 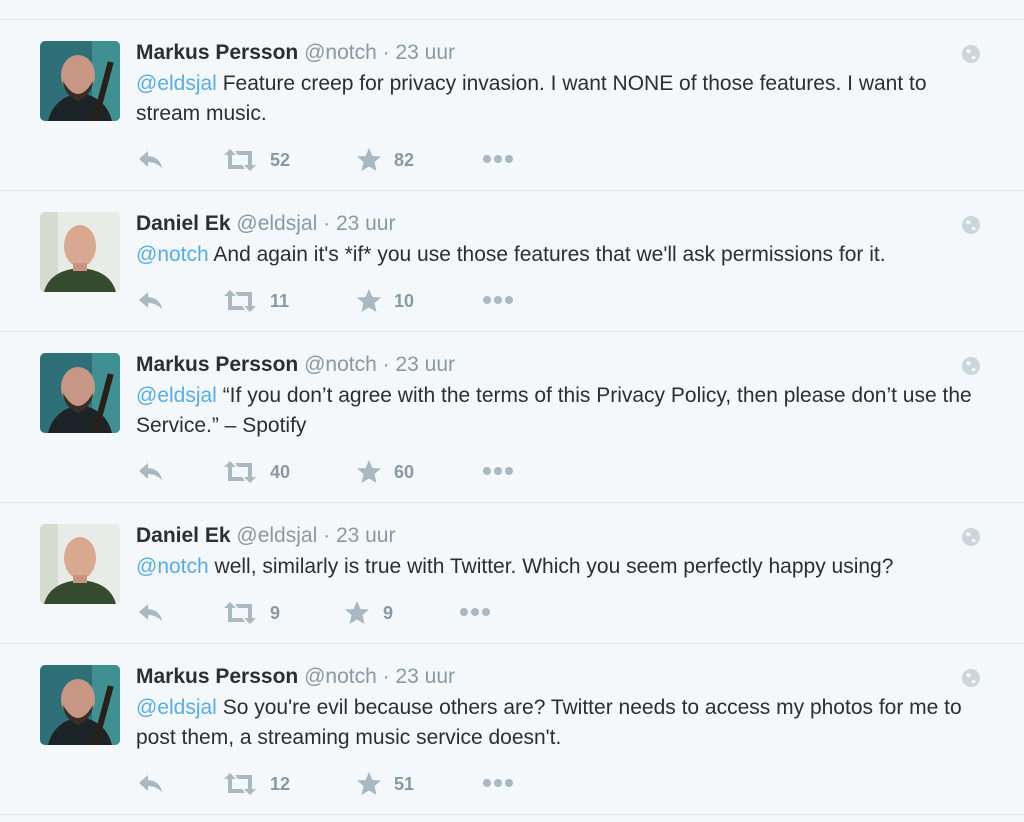 What do you see at coordinates (404, 160) in the screenshot?
I see `favorite-count: 82` at bounding box center [404, 160].